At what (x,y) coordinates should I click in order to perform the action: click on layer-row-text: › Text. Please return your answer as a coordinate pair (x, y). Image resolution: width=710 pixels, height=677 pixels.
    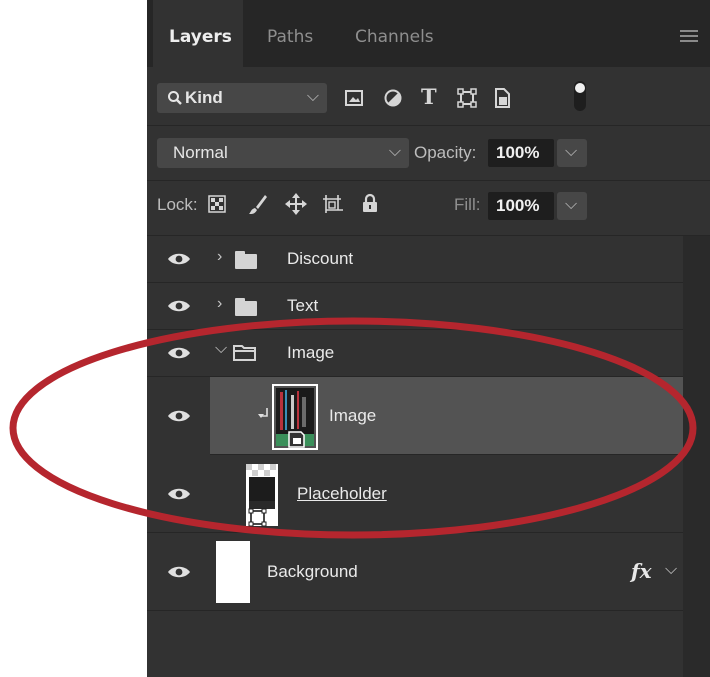
    Looking at the image, I should click on (415, 306).